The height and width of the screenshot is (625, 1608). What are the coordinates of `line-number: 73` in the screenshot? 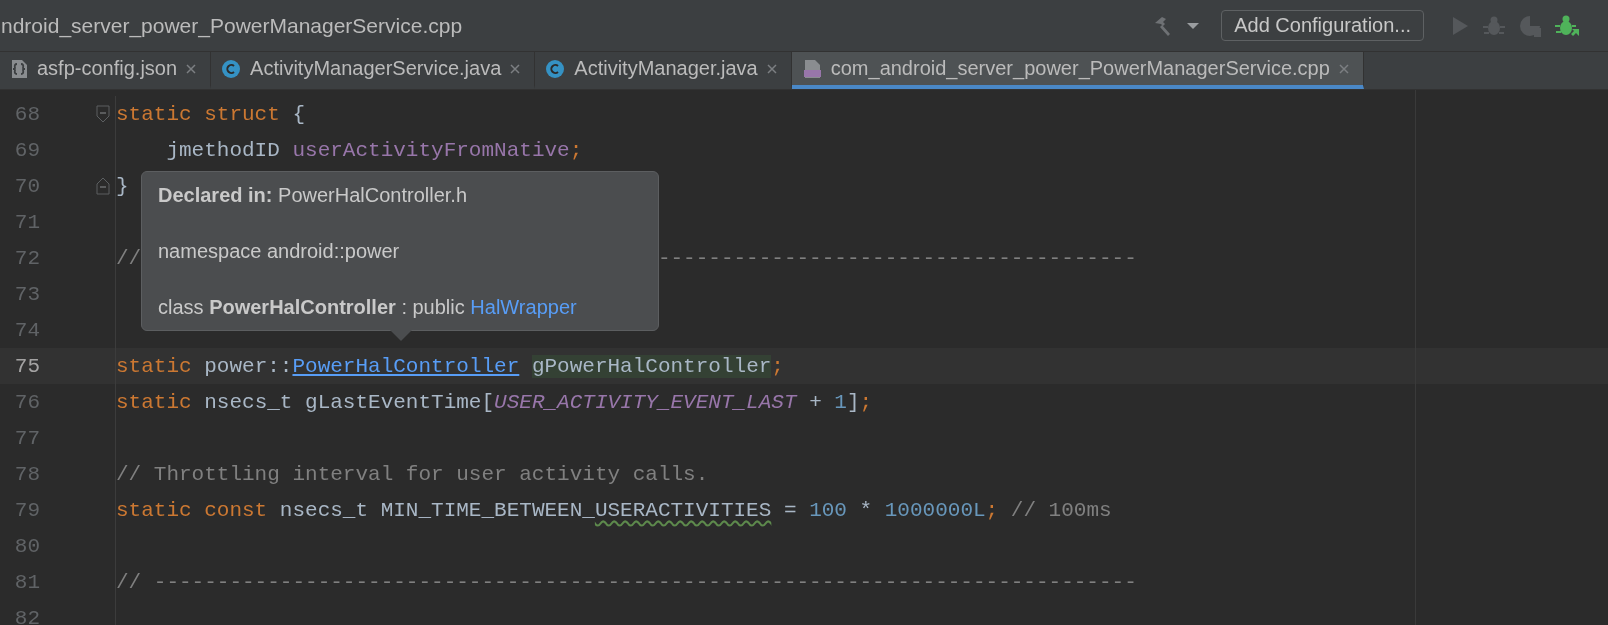 It's located at (26, 294).